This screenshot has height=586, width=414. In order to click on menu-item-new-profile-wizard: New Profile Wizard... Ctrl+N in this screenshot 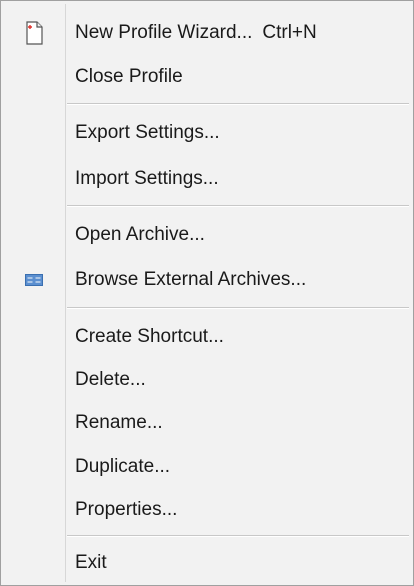, I will do `click(207, 33)`.